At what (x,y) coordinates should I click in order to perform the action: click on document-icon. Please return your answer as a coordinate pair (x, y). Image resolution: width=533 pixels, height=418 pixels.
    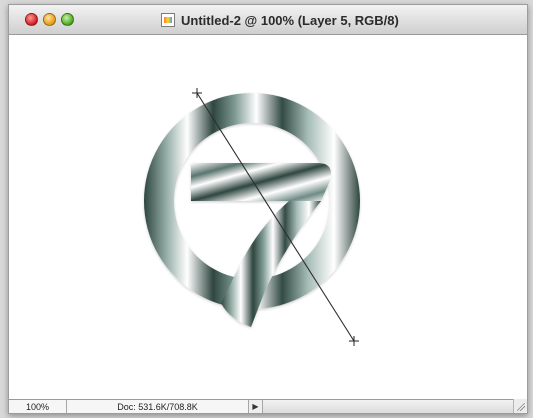
    Looking at the image, I should click on (168, 20).